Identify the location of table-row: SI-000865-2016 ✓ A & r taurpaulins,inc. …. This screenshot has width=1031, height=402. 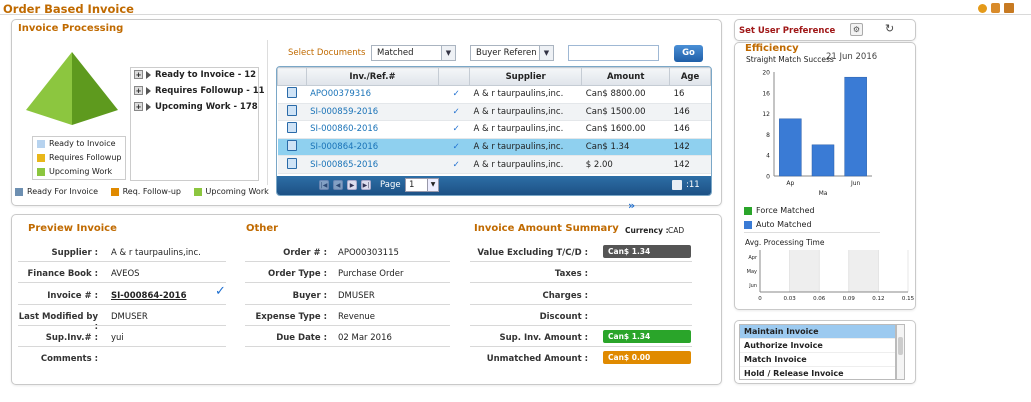
(494, 164).